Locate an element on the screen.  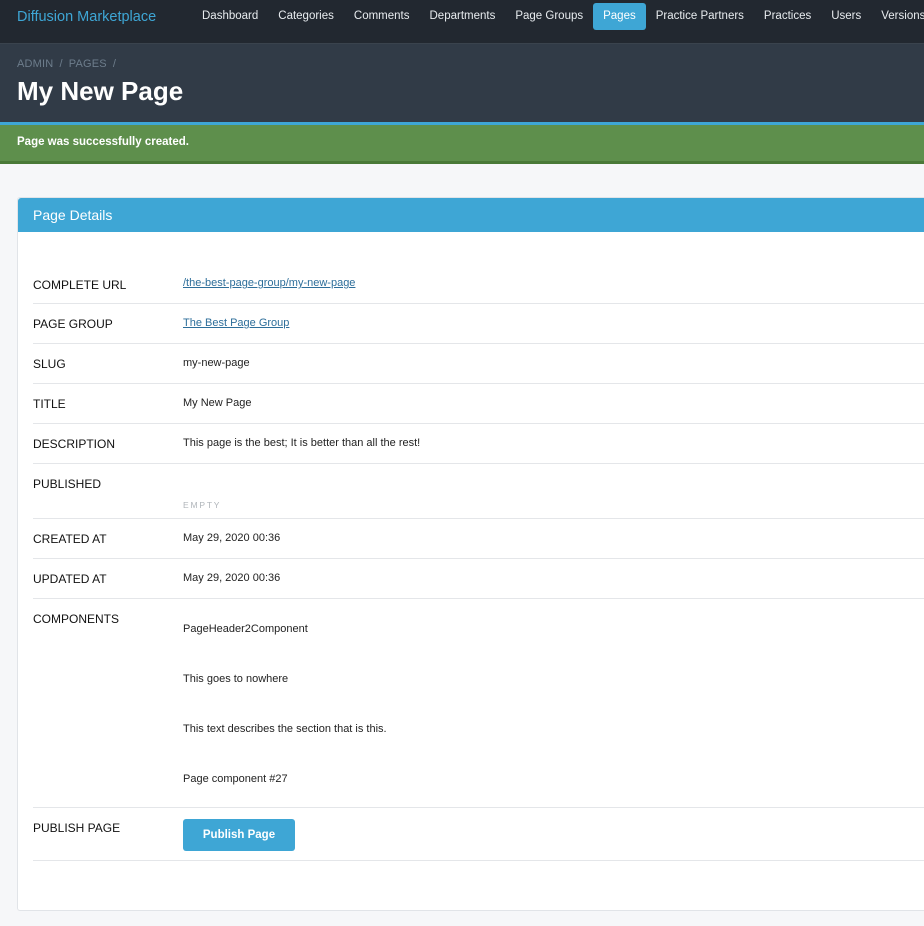
field-label: PUBLISHED is located at coordinates (67, 484).